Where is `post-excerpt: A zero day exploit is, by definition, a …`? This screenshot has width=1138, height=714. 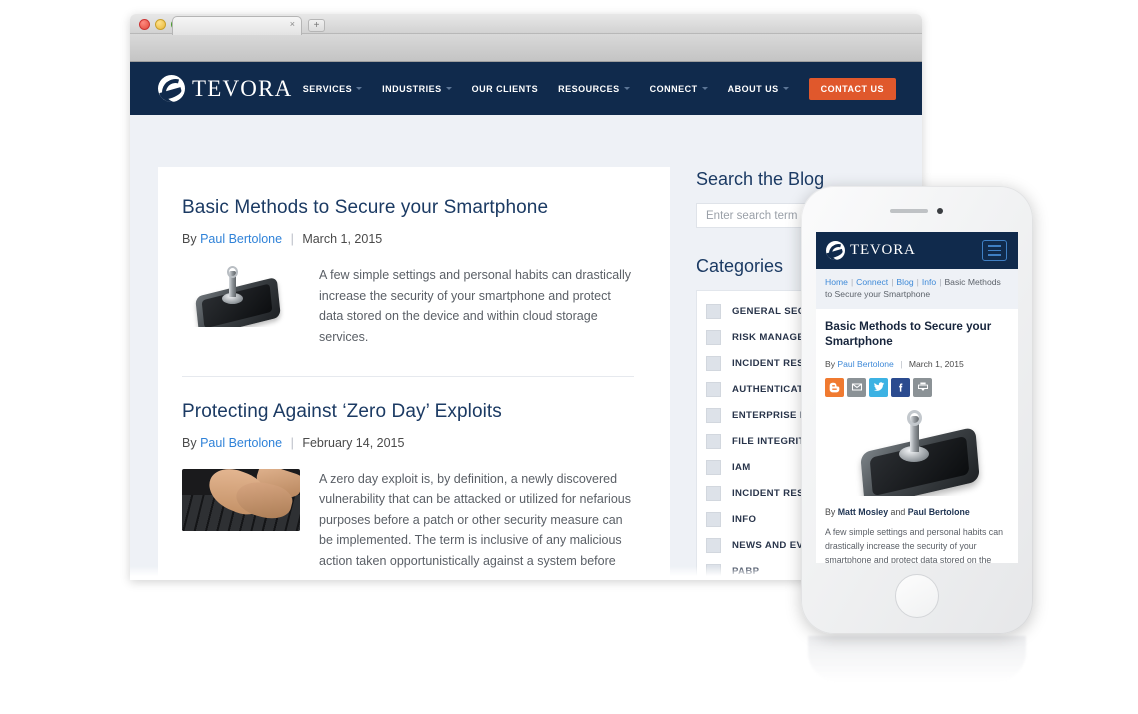
post-excerpt: A zero day exploit is, by definition, a … is located at coordinates (476, 526).